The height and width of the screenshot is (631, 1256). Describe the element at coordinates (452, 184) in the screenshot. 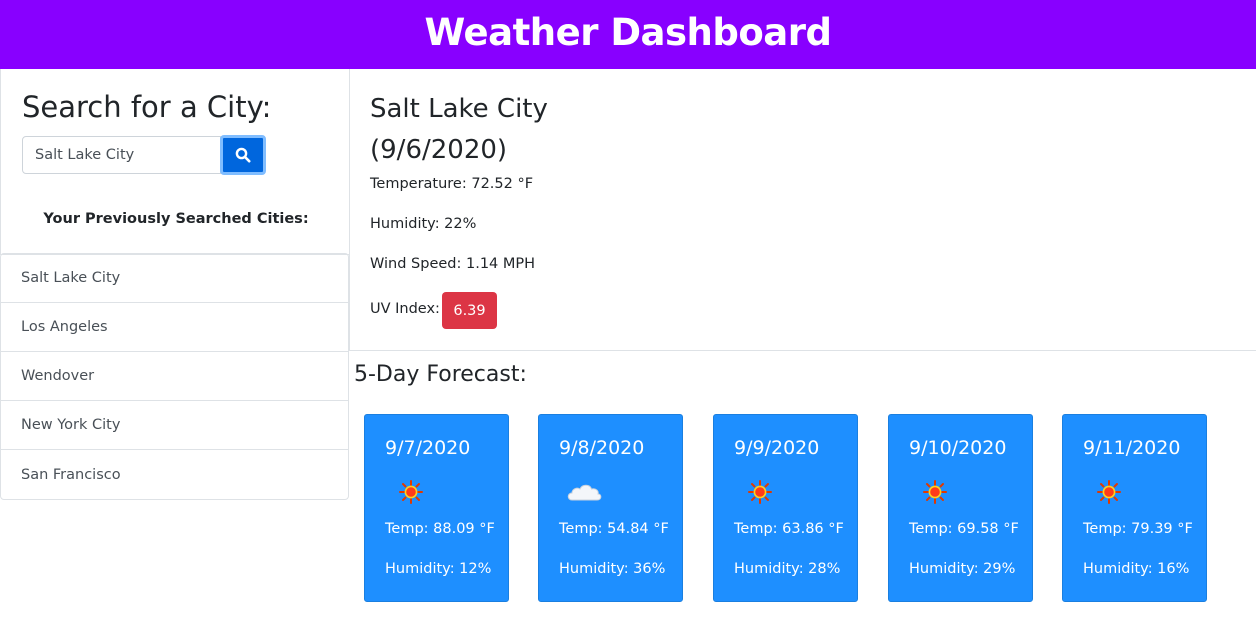

I see `current-temperature: Temperature: 72.52 °F` at that location.